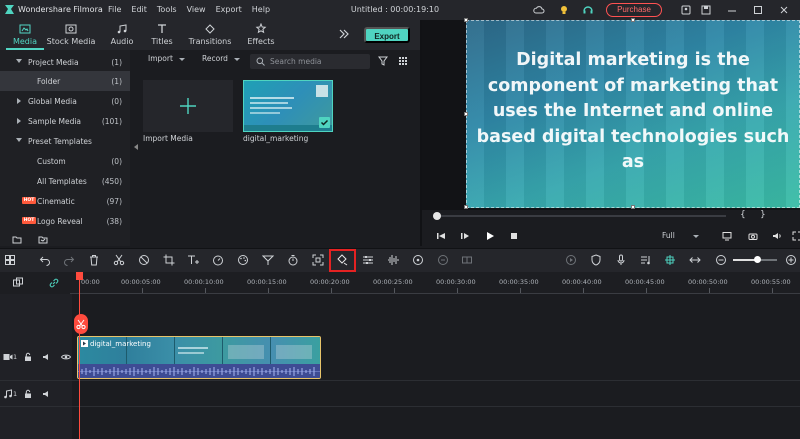  Describe the element at coordinates (25, 35) in the screenshot. I see `tab-media: Media` at that location.